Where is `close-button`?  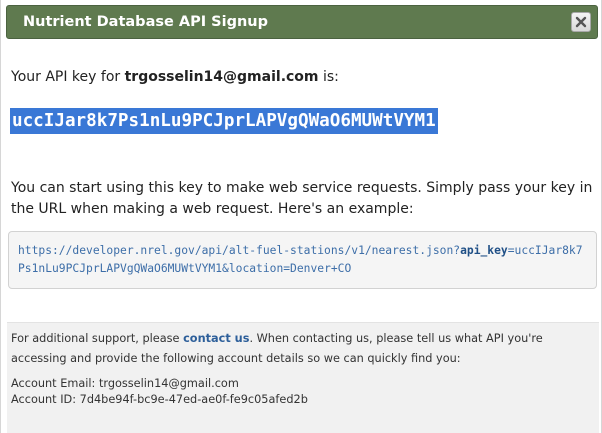 close-button is located at coordinates (581, 22).